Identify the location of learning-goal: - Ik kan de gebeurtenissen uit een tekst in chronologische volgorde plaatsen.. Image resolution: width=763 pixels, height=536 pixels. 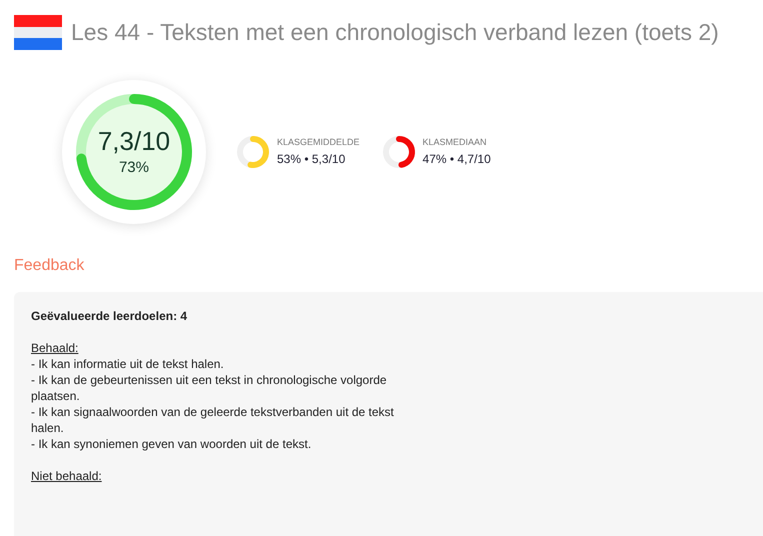
(209, 388).